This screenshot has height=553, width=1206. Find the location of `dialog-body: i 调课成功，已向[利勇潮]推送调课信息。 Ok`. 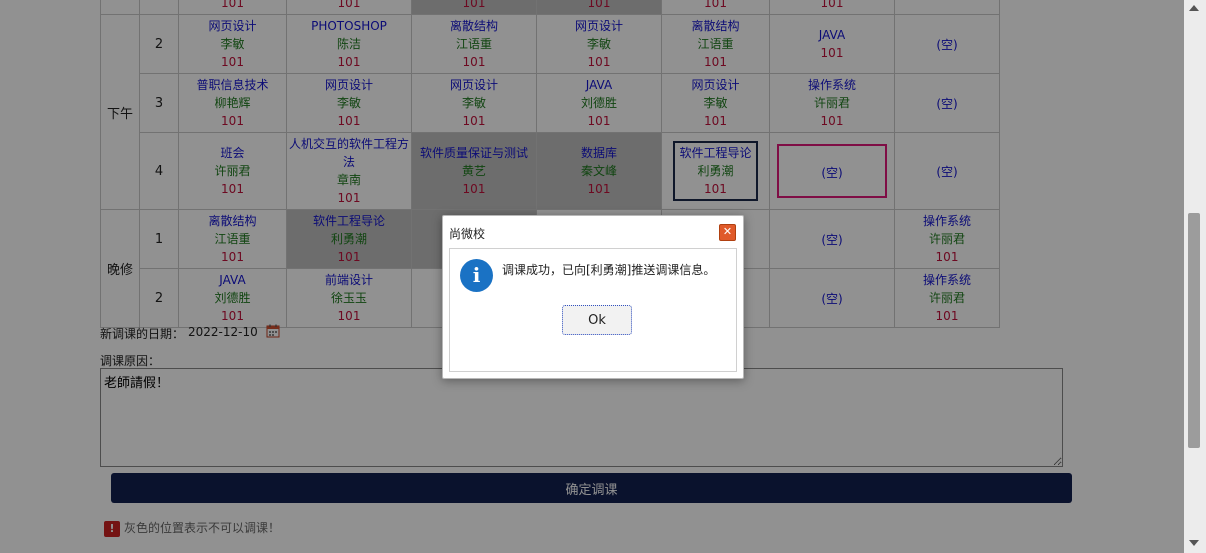

dialog-body: i 调课成功，已向[利勇潮]推送调课信息。 Ok is located at coordinates (593, 310).